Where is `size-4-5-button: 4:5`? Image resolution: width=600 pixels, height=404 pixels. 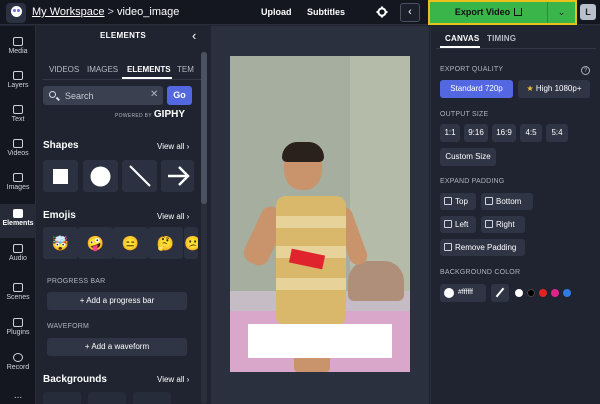 size-4-5-button: 4:5 is located at coordinates (531, 133).